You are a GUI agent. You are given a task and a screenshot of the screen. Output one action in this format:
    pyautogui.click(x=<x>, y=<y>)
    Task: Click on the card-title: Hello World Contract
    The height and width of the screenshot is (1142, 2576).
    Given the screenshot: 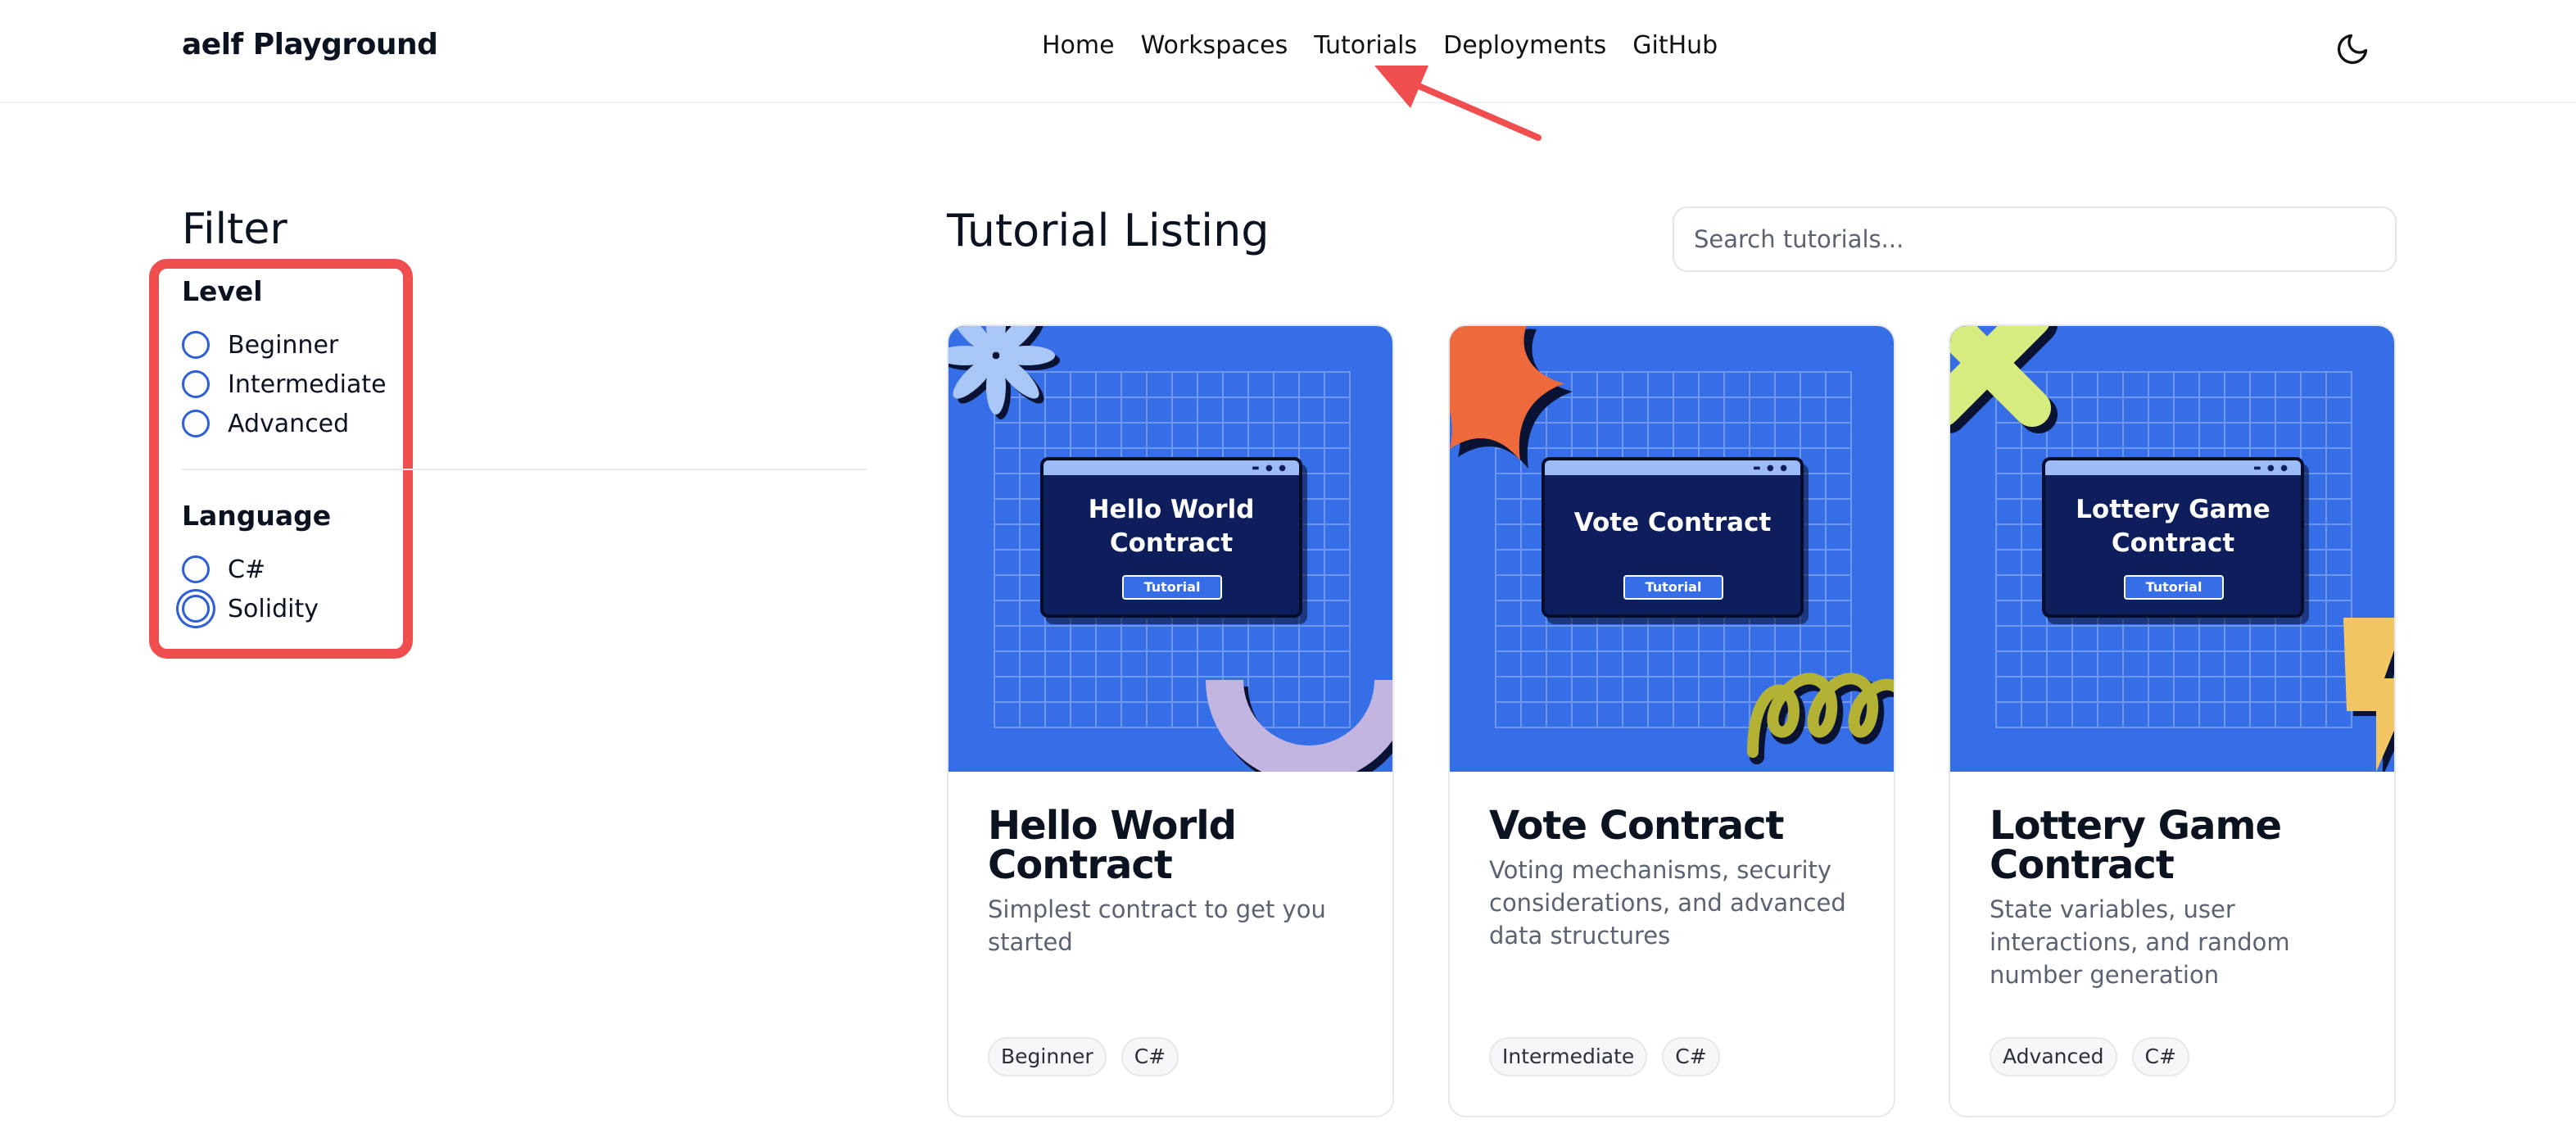 What is the action you would take?
    pyautogui.click(x=1112, y=845)
    